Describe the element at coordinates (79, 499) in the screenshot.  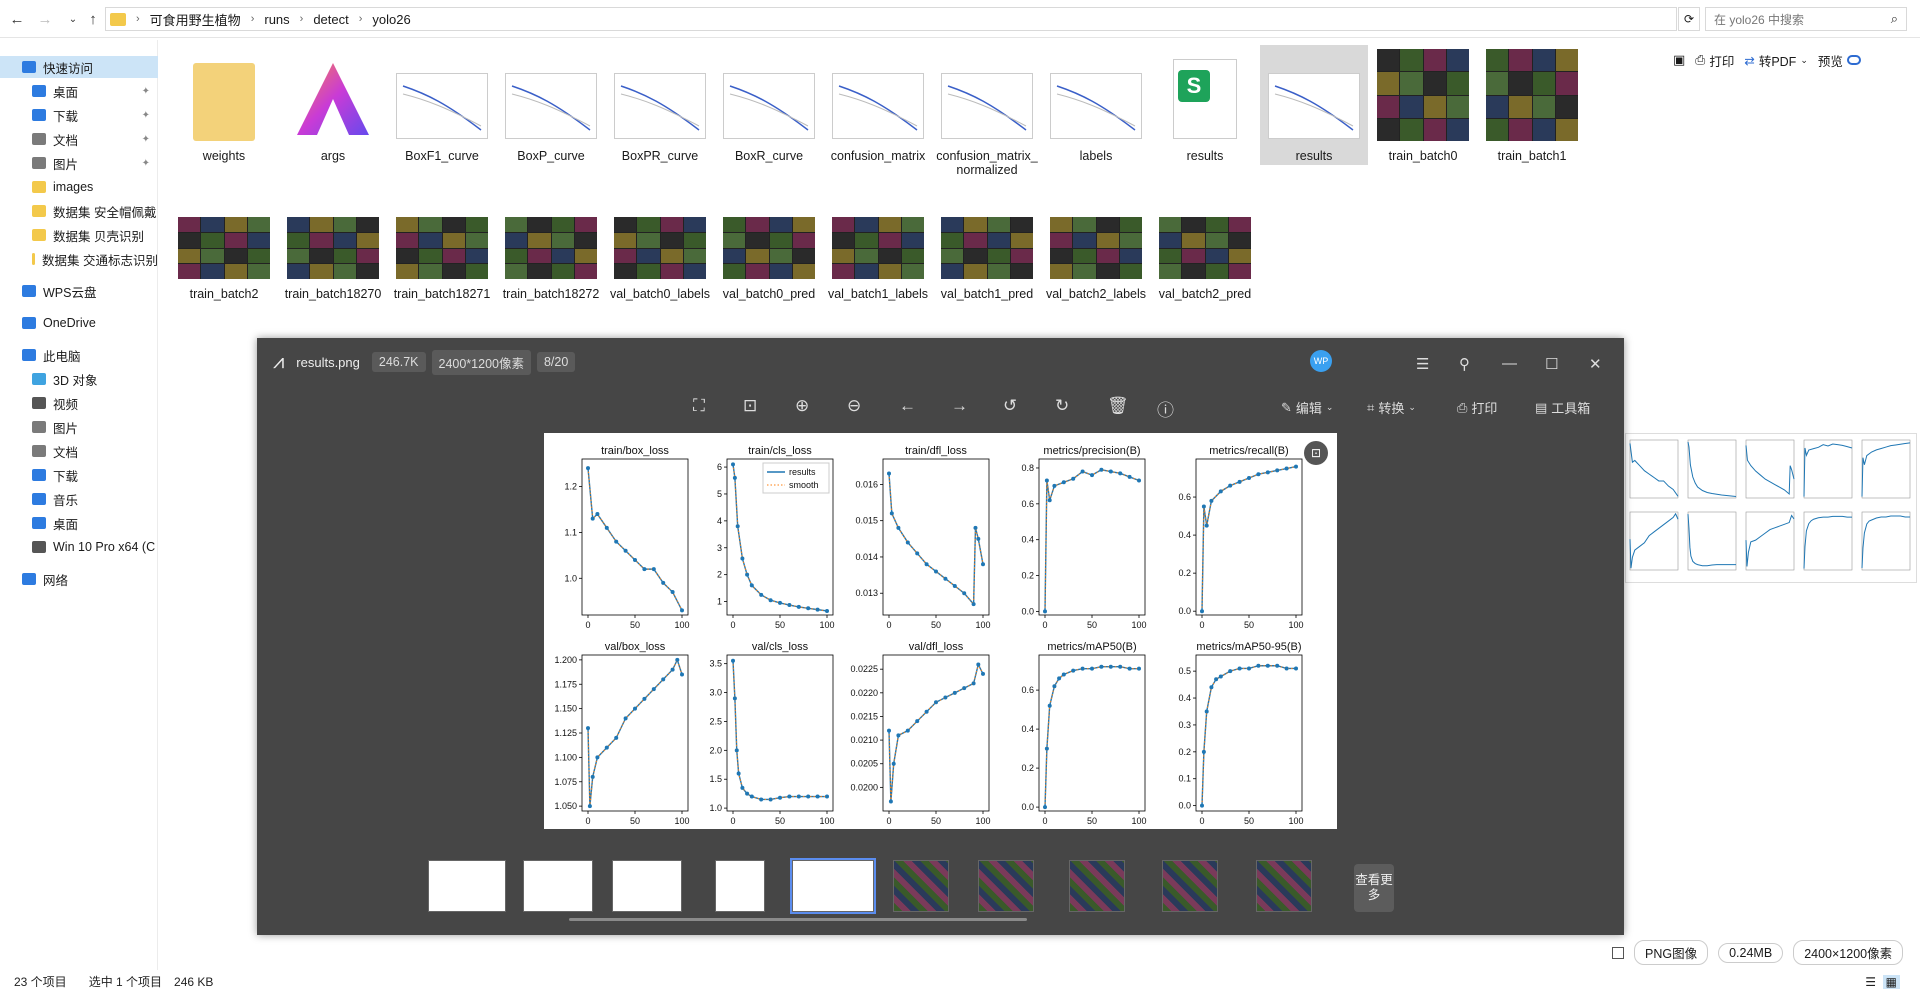
I see `sidebar-item: 音乐` at that location.